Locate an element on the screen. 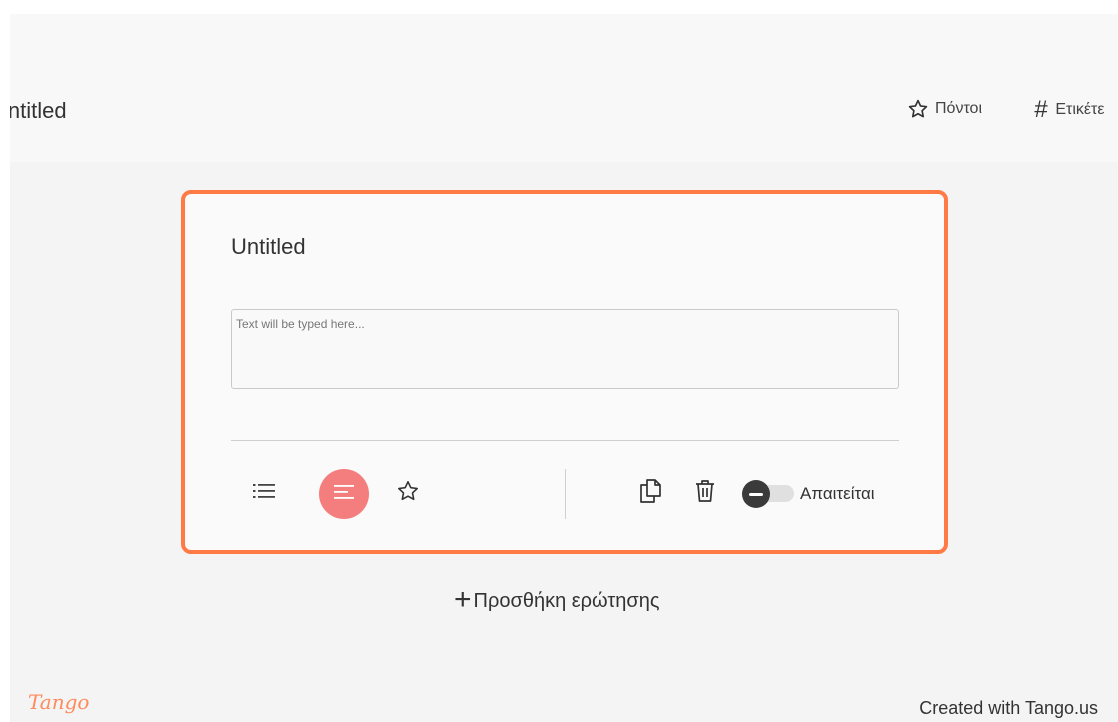 Image resolution: width=1118 pixels, height=722 pixels. add-question-label: Προσθήκη ερώτησης is located at coordinates (566, 601).